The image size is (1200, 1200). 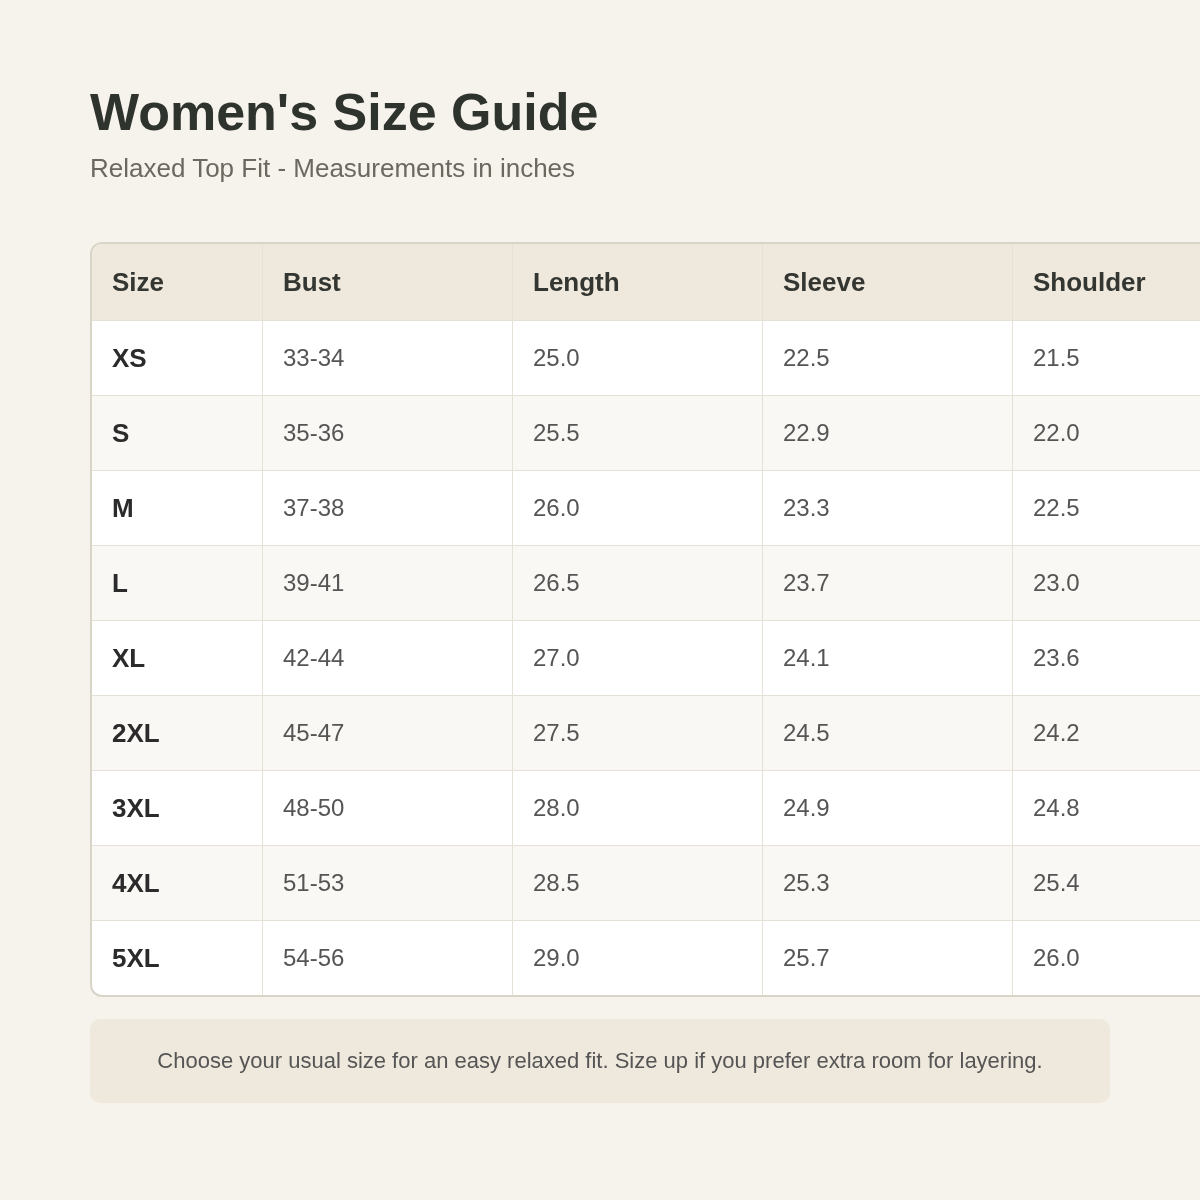 What do you see at coordinates (637, 957) in the screenshot?
I see `table-cell: 29.0` at bounding box center [637, 957].